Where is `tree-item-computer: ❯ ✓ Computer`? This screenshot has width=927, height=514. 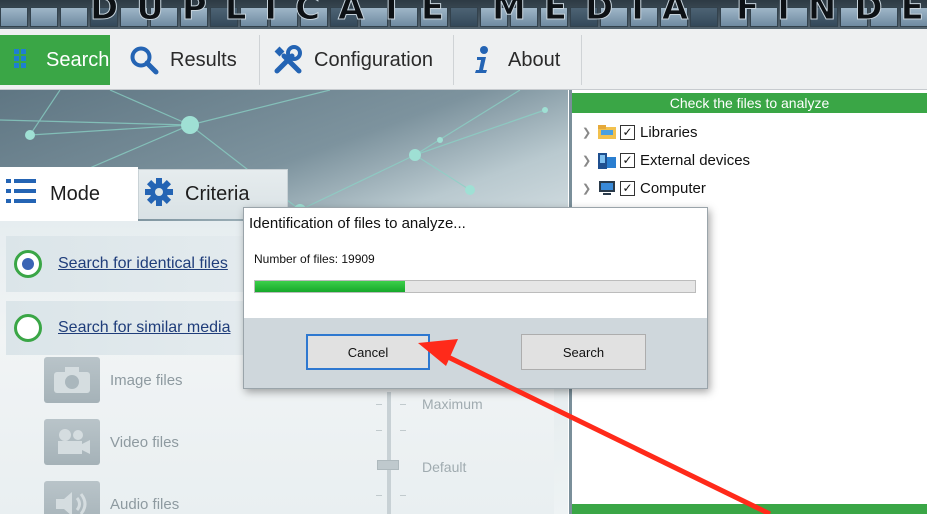
tree-item-computer: ❯ ✓ Computer is located at coordinates (644, 188).